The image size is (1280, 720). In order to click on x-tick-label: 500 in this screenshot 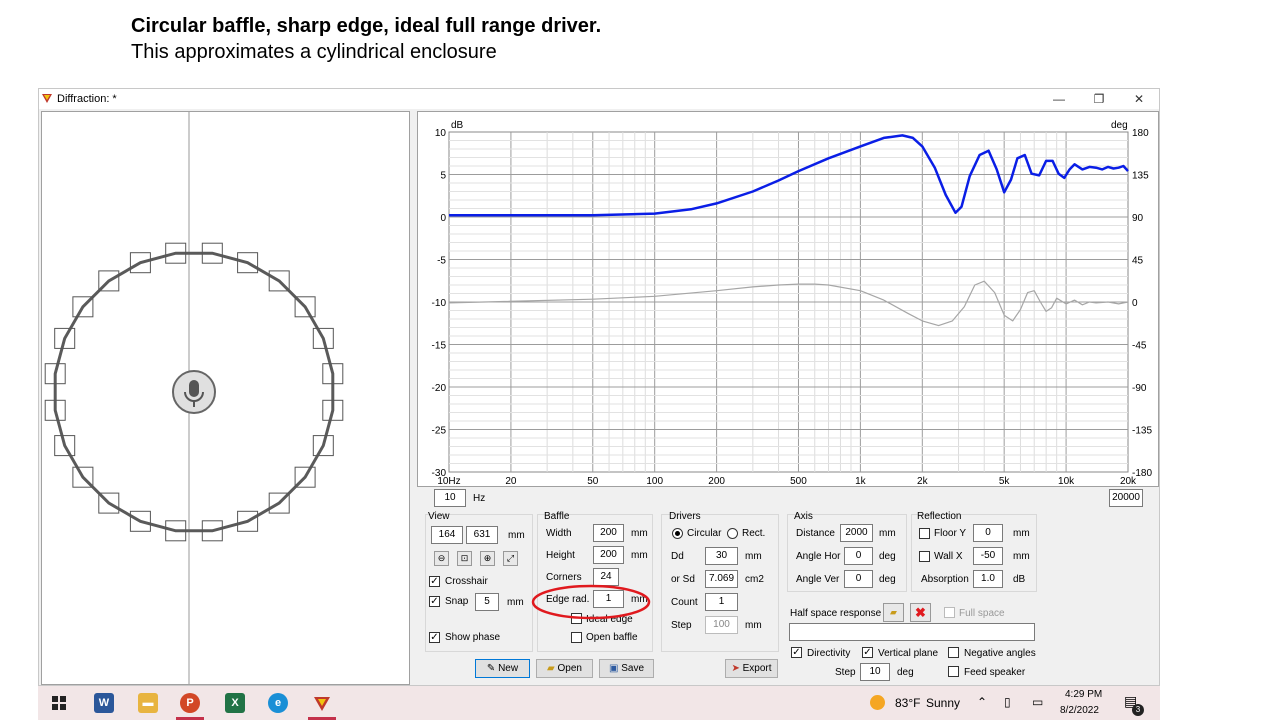, I will do `click(798, 481)`.